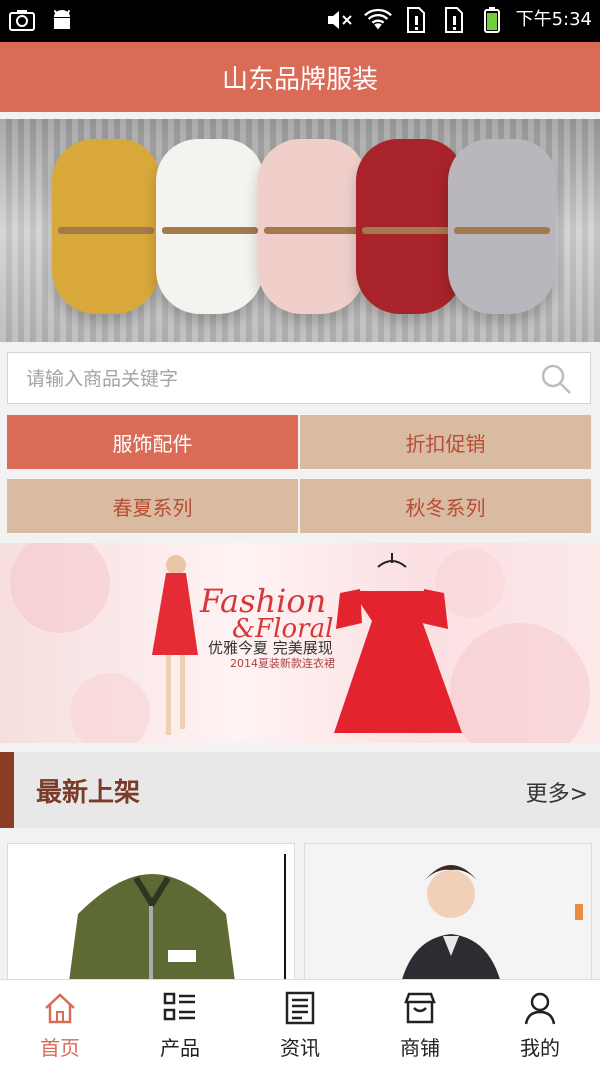 This screenshot has width=600, height=1068. Describe the element at coordinates (62, 20) in the screenshot. I see `android-icon` at that location.